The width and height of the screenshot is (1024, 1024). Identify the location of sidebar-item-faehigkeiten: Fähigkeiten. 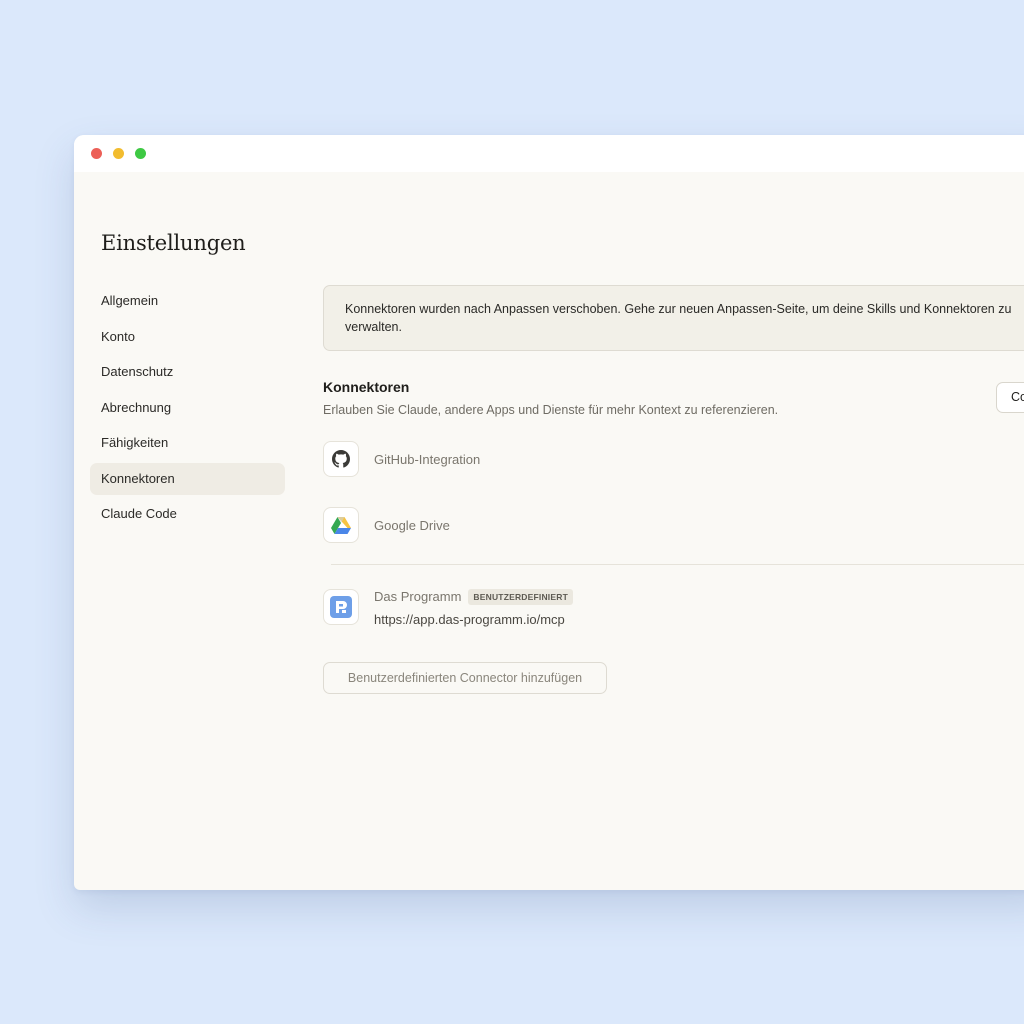
(187, 443).